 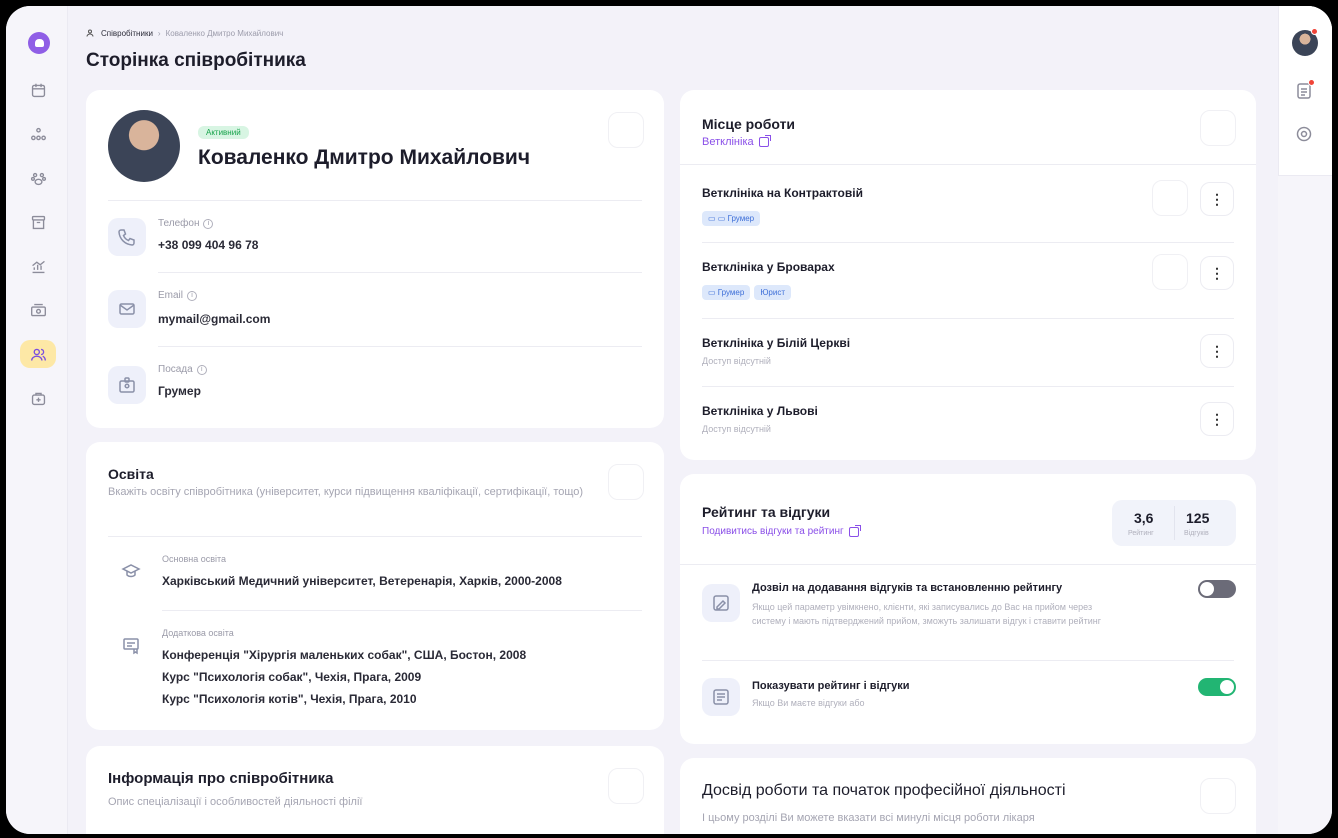 What do you see at coordinates (194, 559) in the screenshot?
I see `main-education-label: Основна освіта` at bounding box center [194, 559].